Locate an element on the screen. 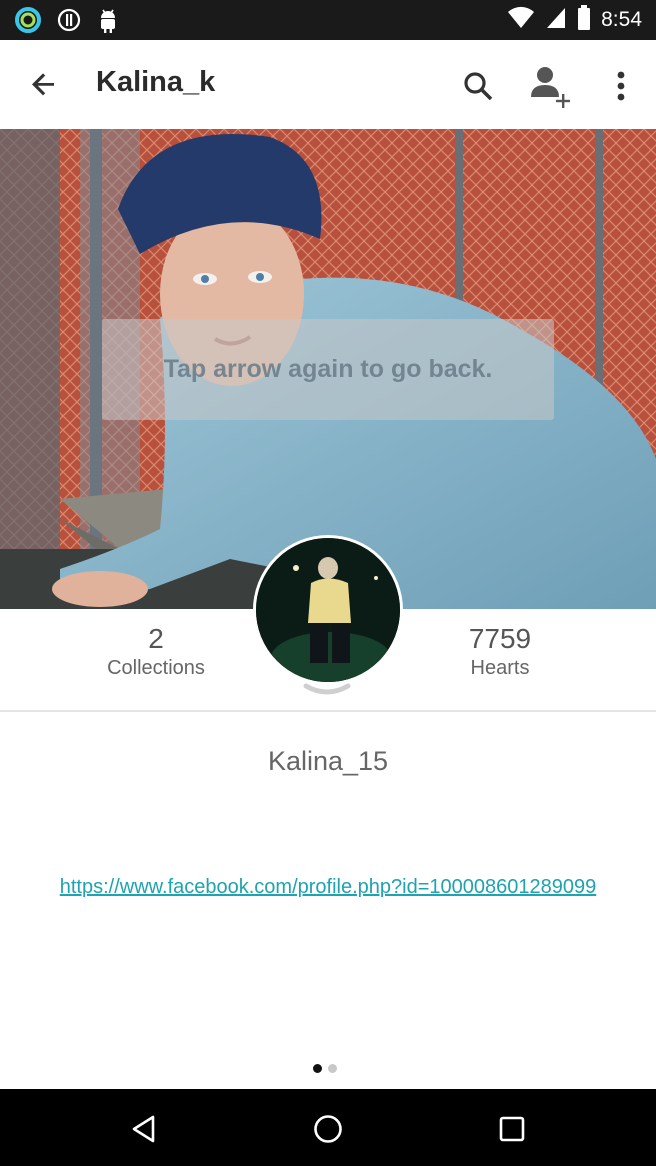  collections-stat: 2 Collections is located at coordinates (156, 651).